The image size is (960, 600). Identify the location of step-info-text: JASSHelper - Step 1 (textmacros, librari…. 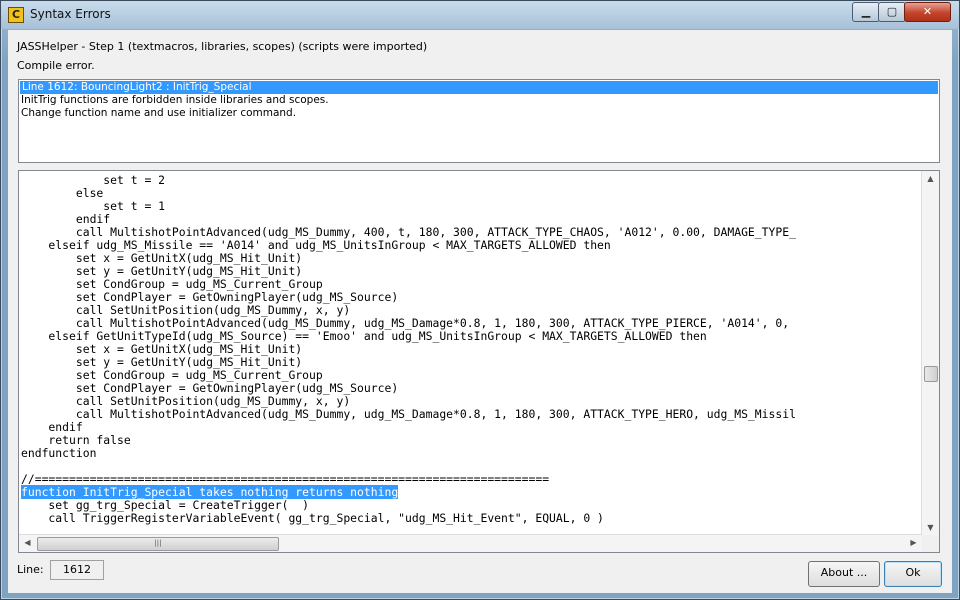
(222, 46).